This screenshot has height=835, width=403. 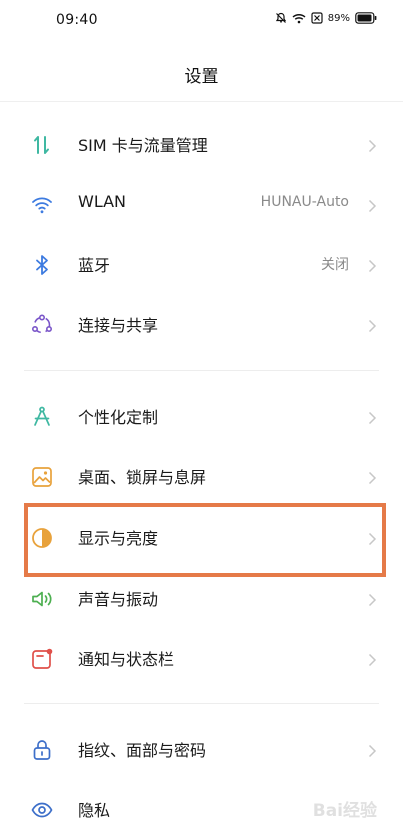 I want to click on settings-item-bluetooth: 蓝牙 关闭, so click(x=201, y=264).